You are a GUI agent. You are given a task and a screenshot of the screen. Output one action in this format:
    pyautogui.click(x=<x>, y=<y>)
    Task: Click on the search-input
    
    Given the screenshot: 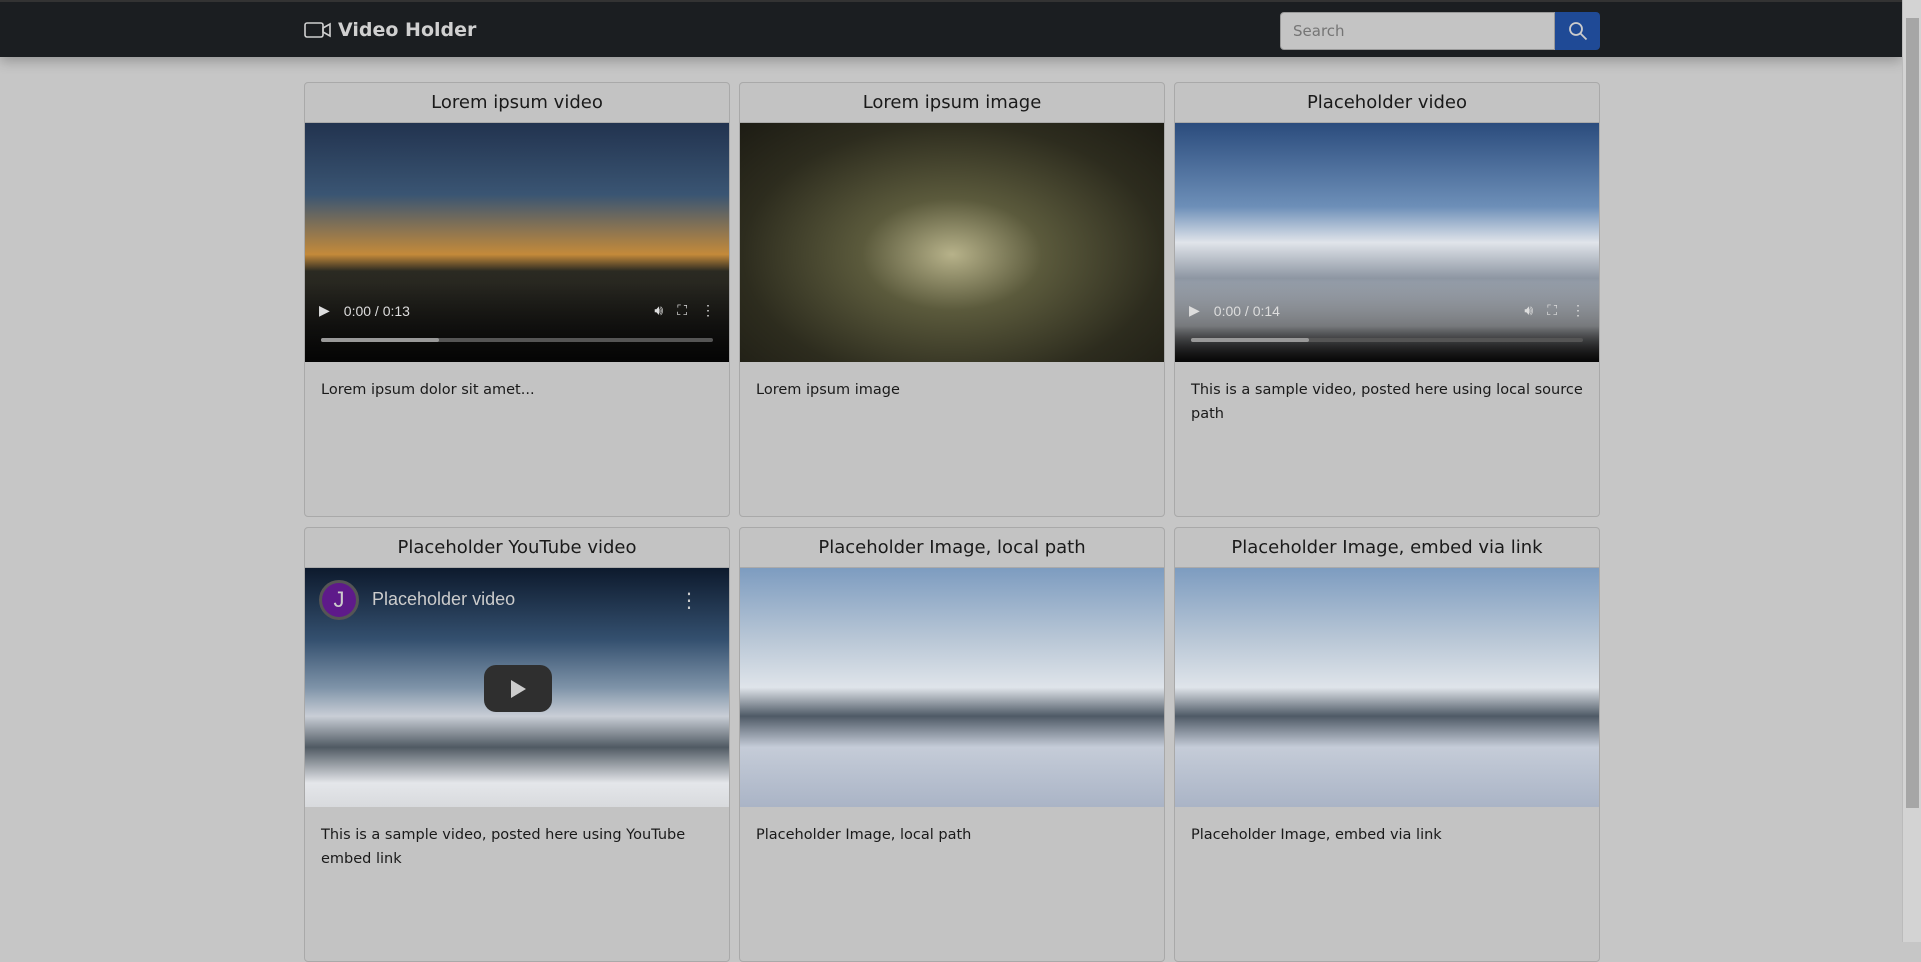 What is the action you would take?
    pyautogui.click(x=1417, y=31)
    